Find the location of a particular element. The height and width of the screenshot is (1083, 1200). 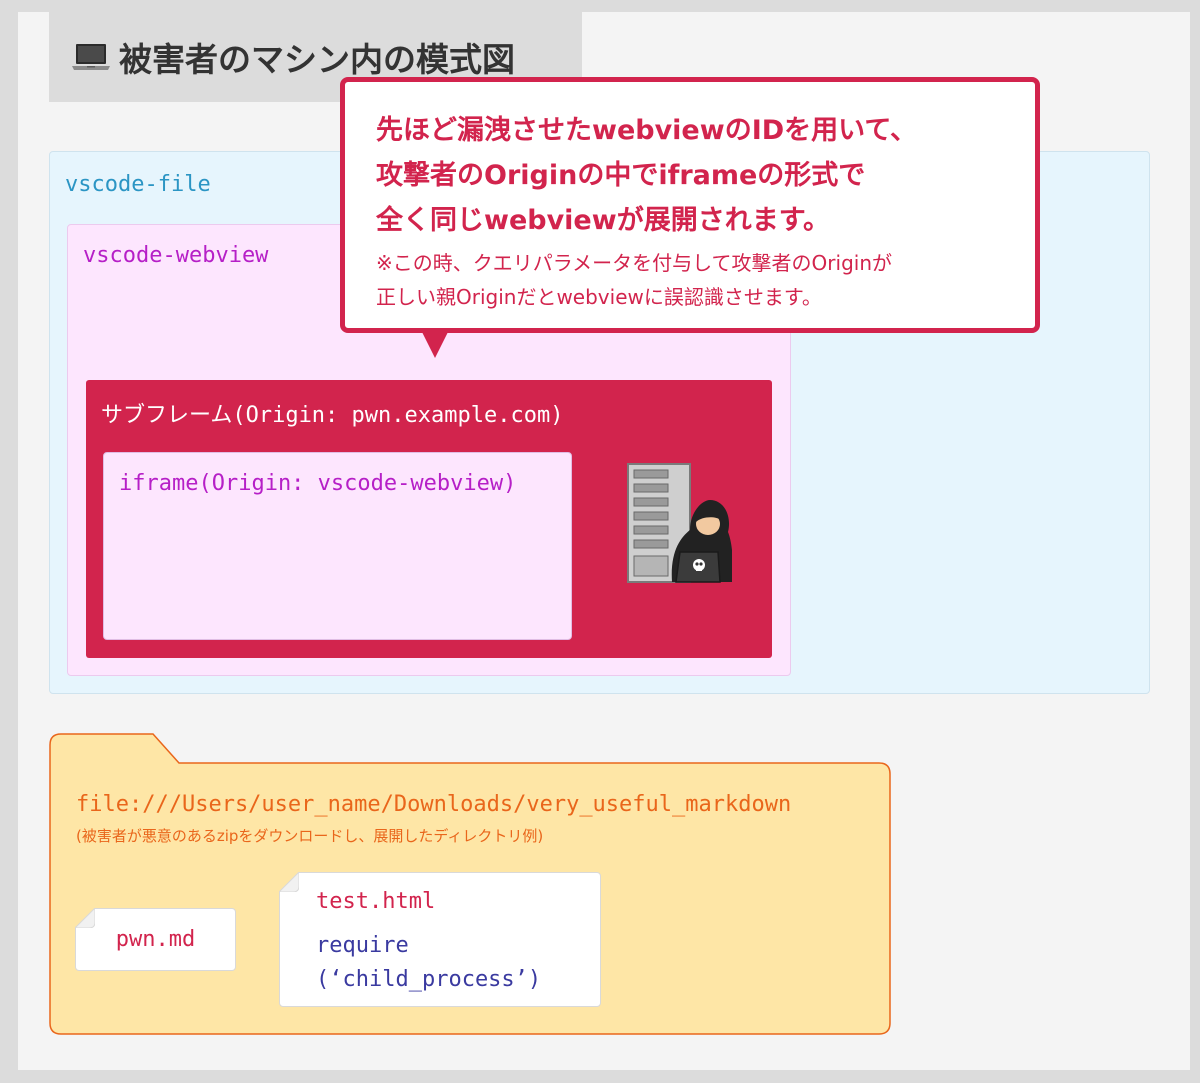

vscode-file-label: vscode-file is located at coordinates (138, 184).